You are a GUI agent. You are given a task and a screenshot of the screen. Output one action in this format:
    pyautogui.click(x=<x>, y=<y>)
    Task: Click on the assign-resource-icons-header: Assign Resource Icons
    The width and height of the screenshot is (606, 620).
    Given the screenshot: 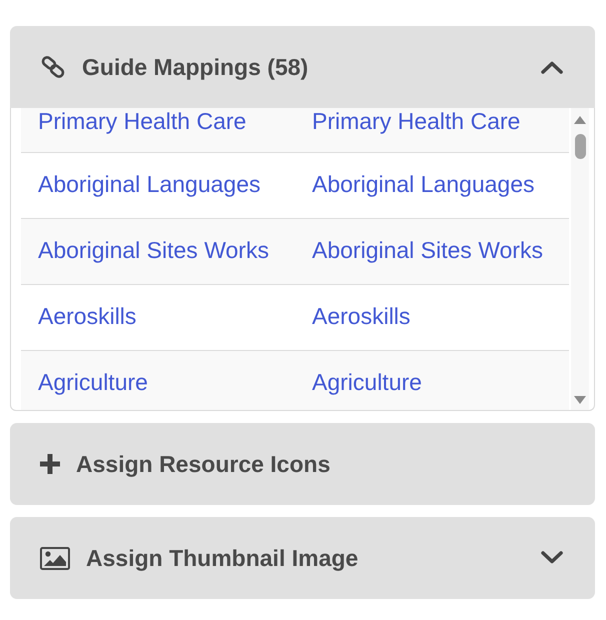 What is the action you would take?
    pyautogui.click(x=302, y=464)
    